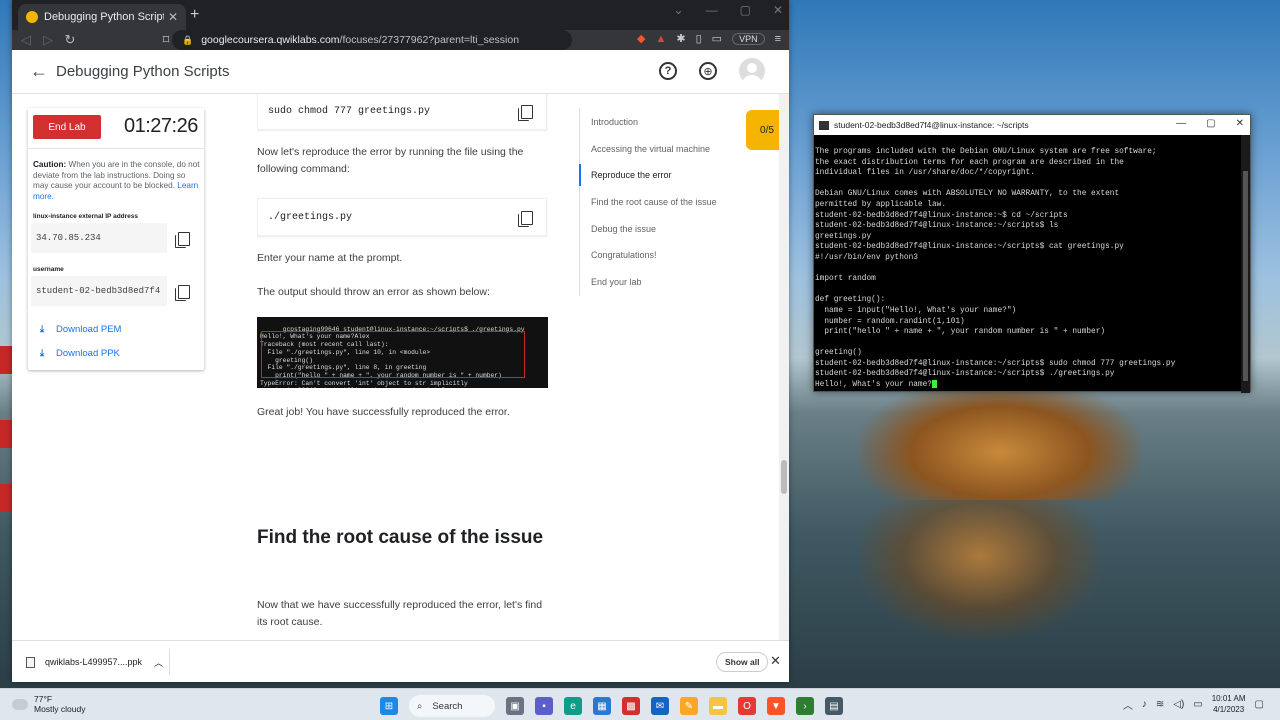 This screenshot has width=1280, height=720. Describe the element at coordinates (654, 202) in the screenshot. I see `toc-item-find-root-cause: Find the root cause of the issue` at that location.